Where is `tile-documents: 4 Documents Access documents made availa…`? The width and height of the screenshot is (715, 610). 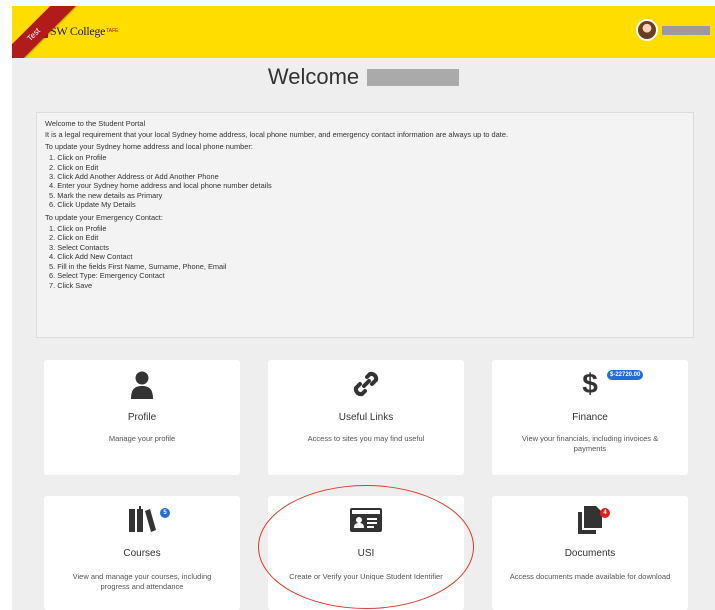 tile-documents: 4 Documents Access documents made availa… is located at coordinates (590, 553).